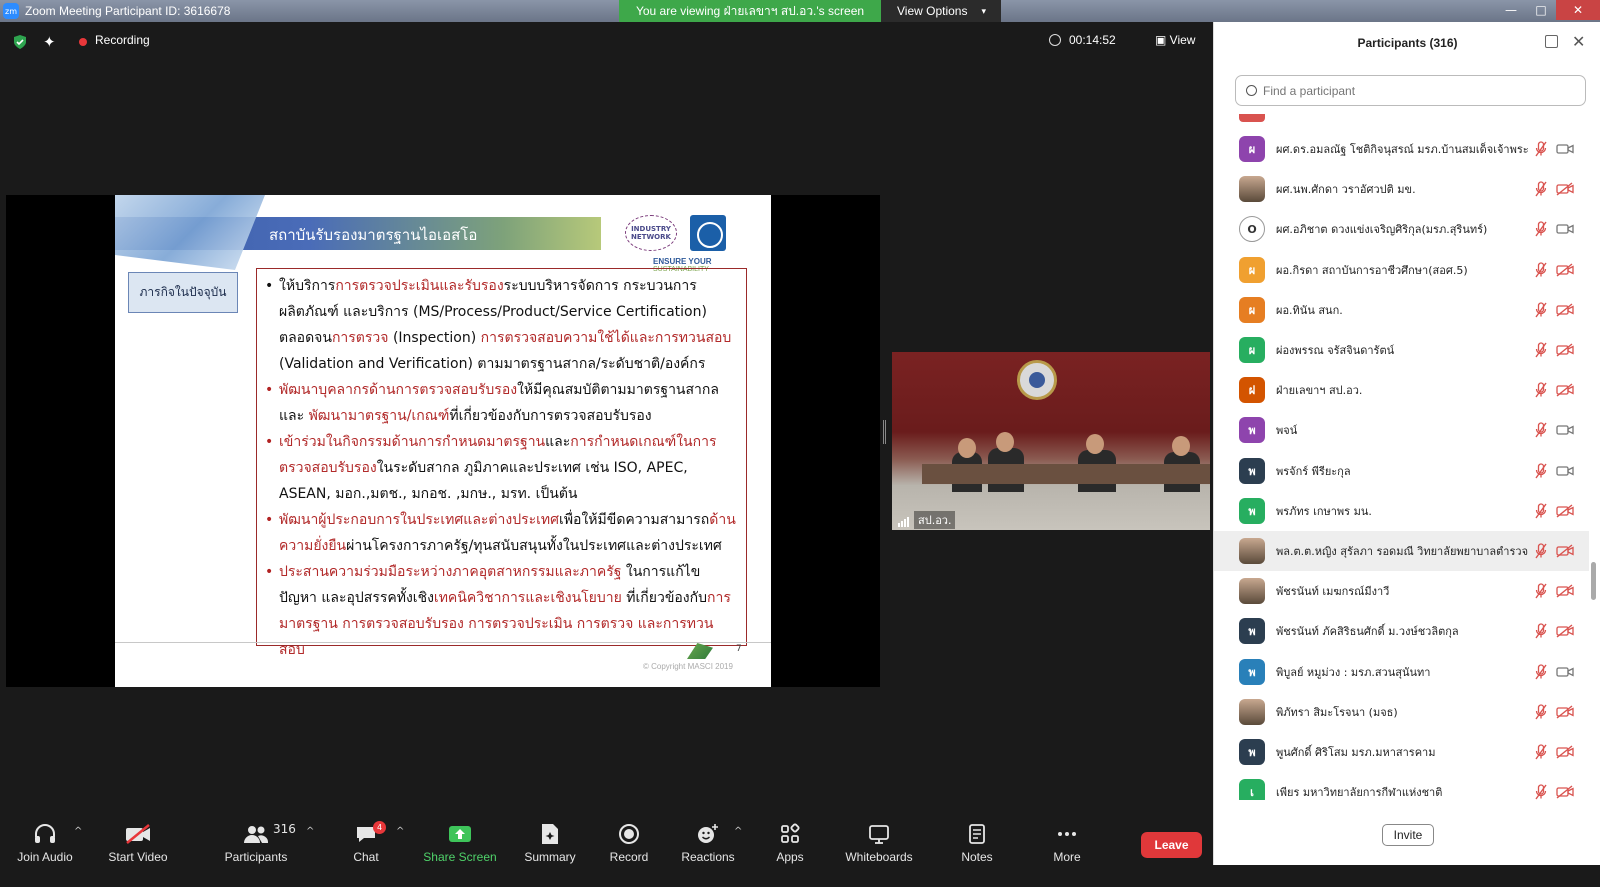 The width and height of the screenshot is (1600, 887). What do you see at coordinates (1401, 310) in the screenshot?
I see `participant-row: ผ ผอ.ทินัน สนก.` at bounding box center [1401, 310].